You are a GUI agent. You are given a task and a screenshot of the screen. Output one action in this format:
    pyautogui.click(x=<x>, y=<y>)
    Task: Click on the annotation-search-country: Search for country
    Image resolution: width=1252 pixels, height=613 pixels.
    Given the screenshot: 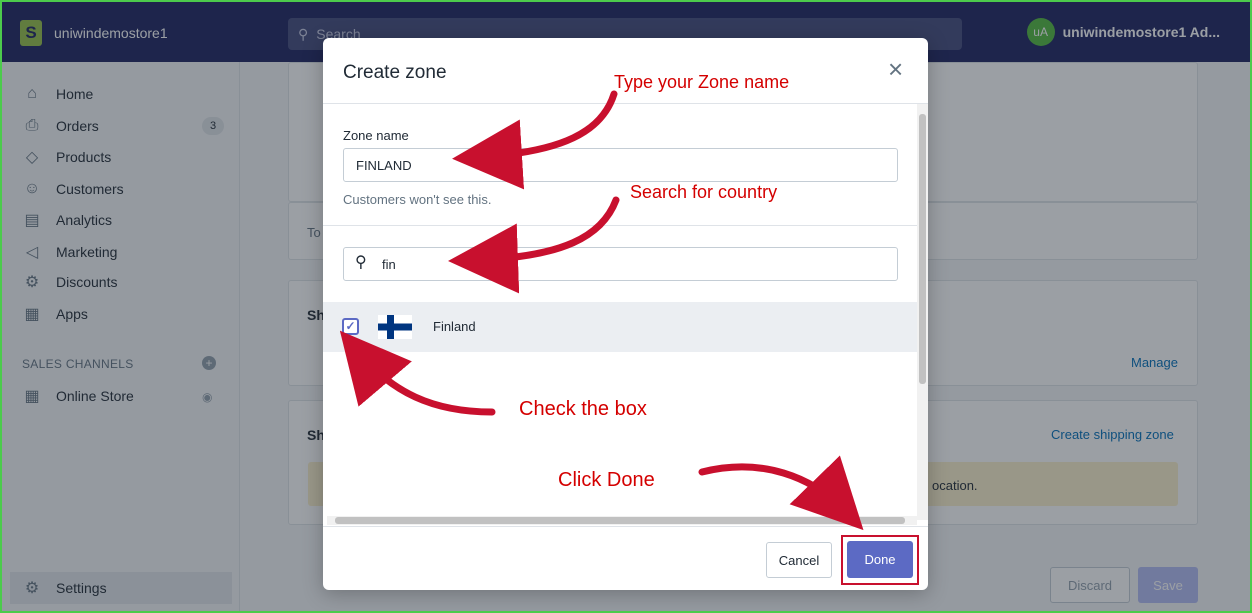 What is the action you would take?
    pyautogui.click(x=704, y=192)
    